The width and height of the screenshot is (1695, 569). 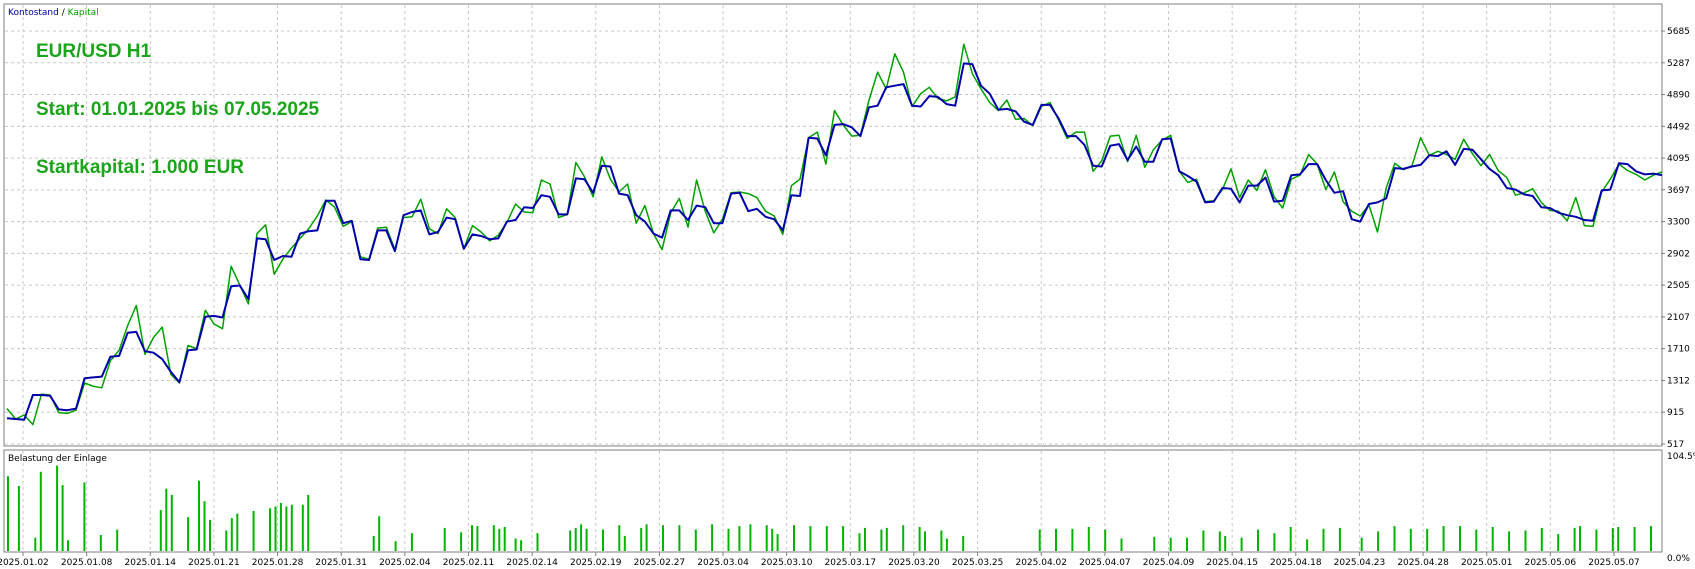 What do you see at coordinates (1678, 350) in the screenshot?
I see `equity-y-tick-label: 1710` at bounding box center [1678, 350].